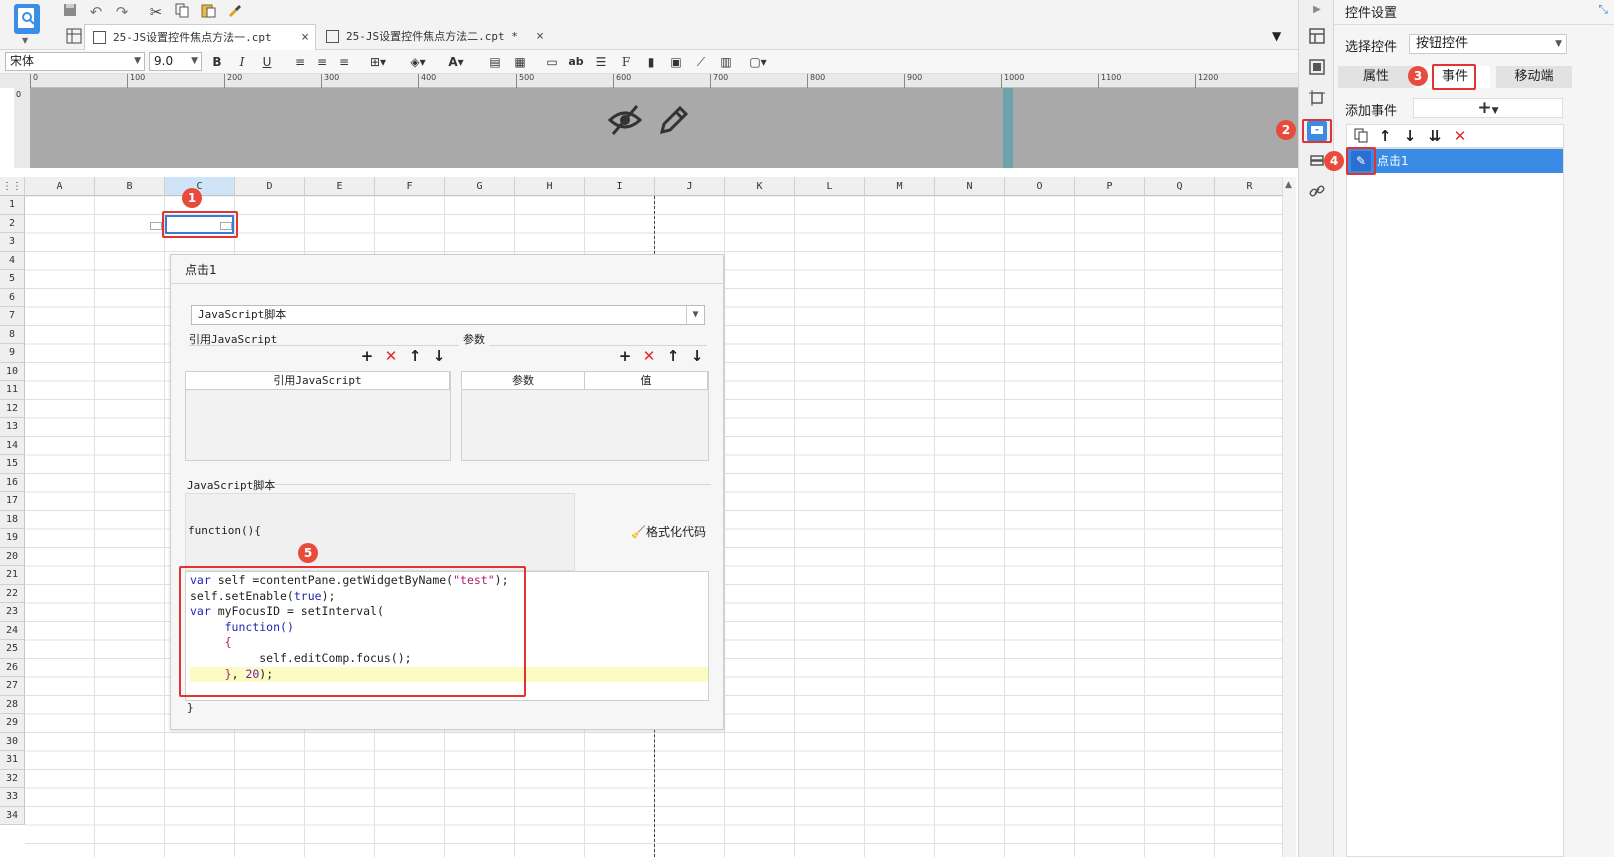 The image size is (1614, 857). I want to click on row-header: 24, so click(12, 630).